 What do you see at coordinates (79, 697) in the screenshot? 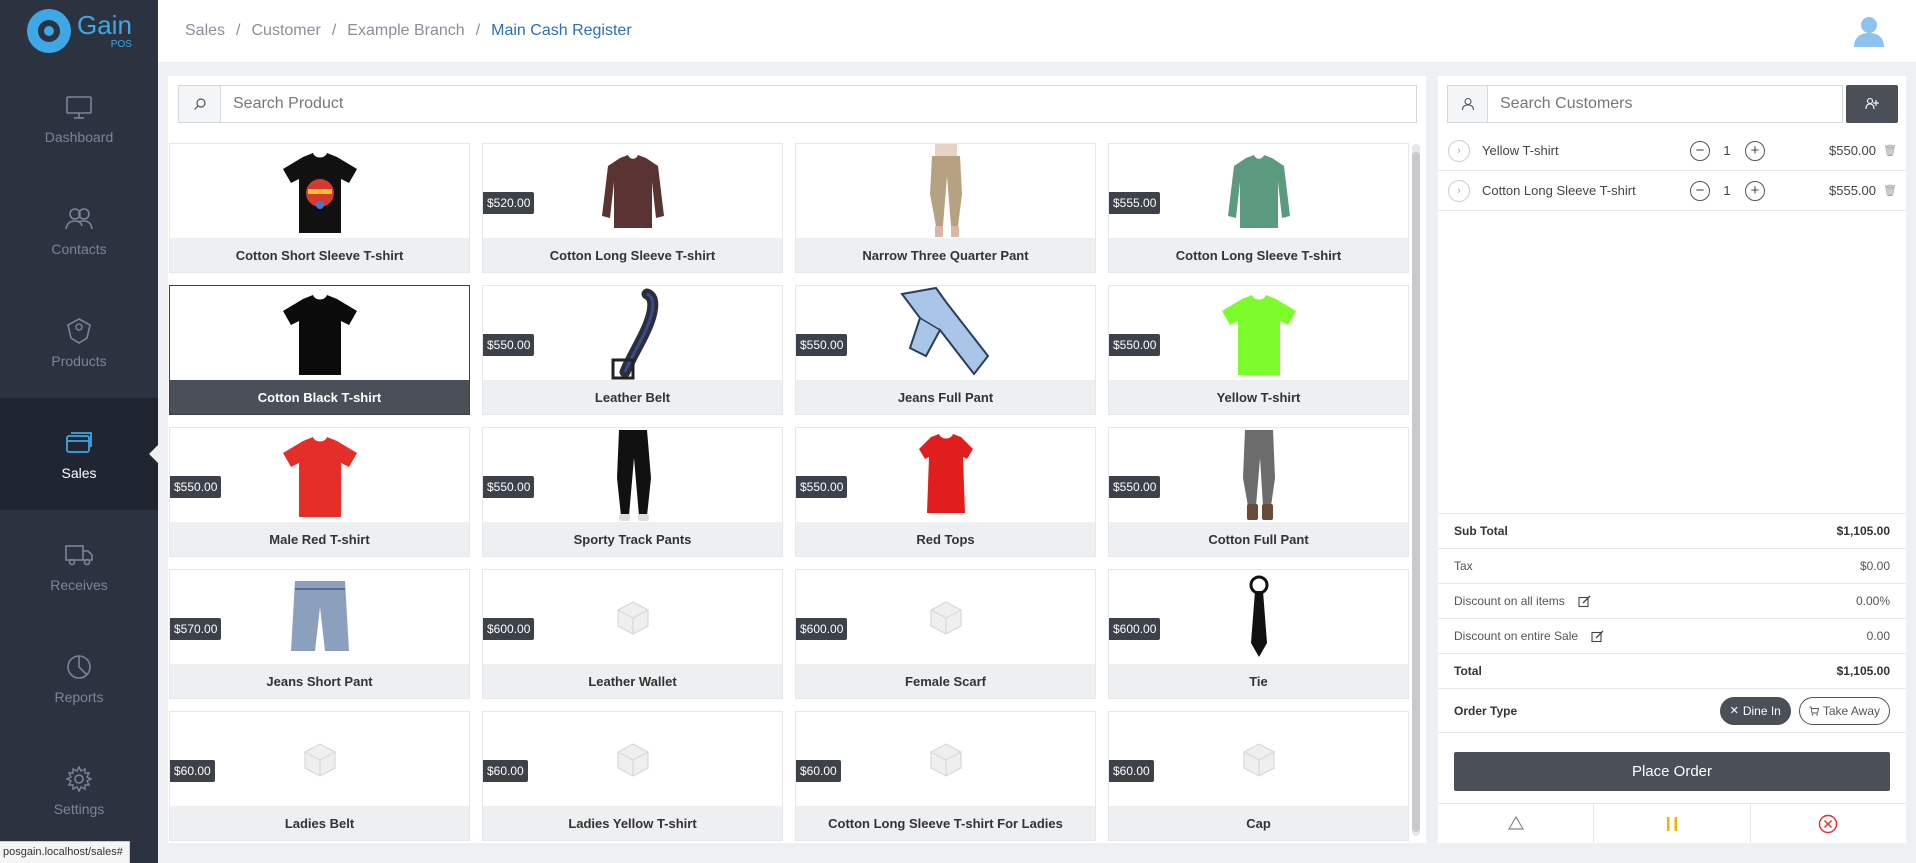
I see `sidebar-item-label: Reports` at bounding box center [79, 697].